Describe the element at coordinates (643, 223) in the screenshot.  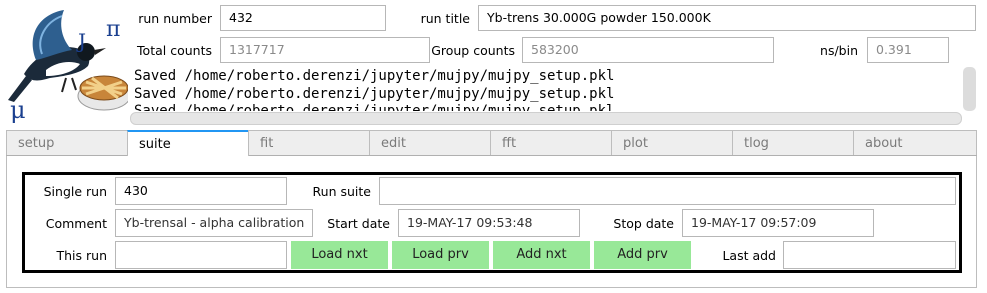
I see `stop-date-label: Stop date` at that location.